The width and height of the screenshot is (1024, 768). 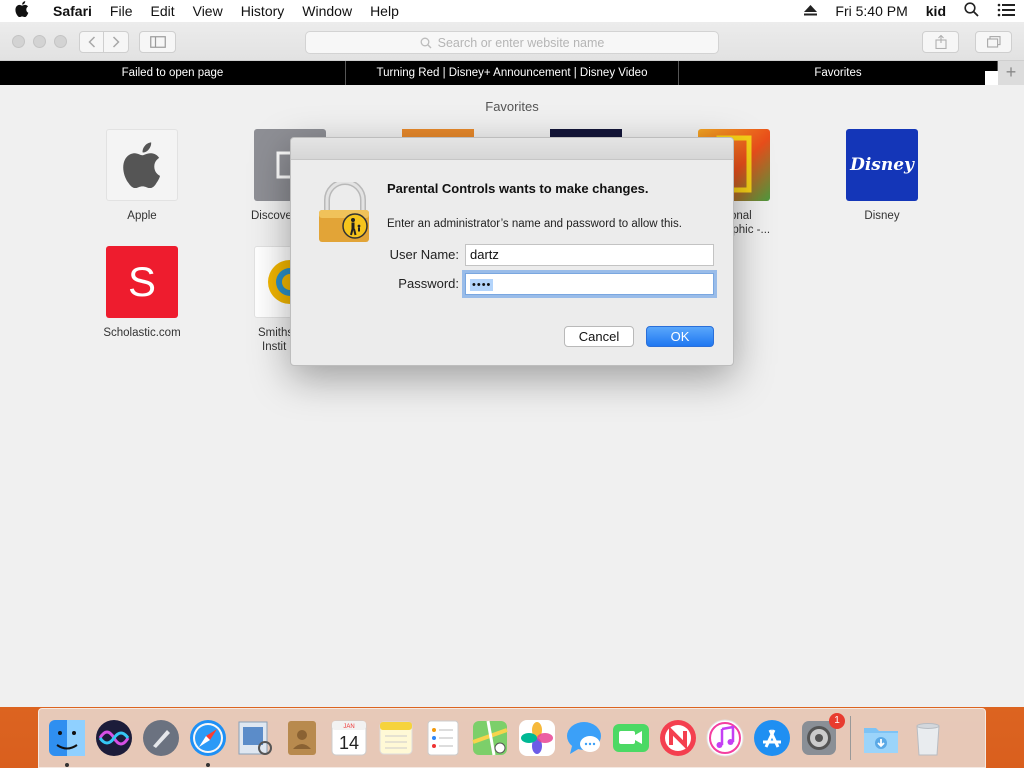 I want to click on scholastic-logo-text: S, so click(x=141, y=281).